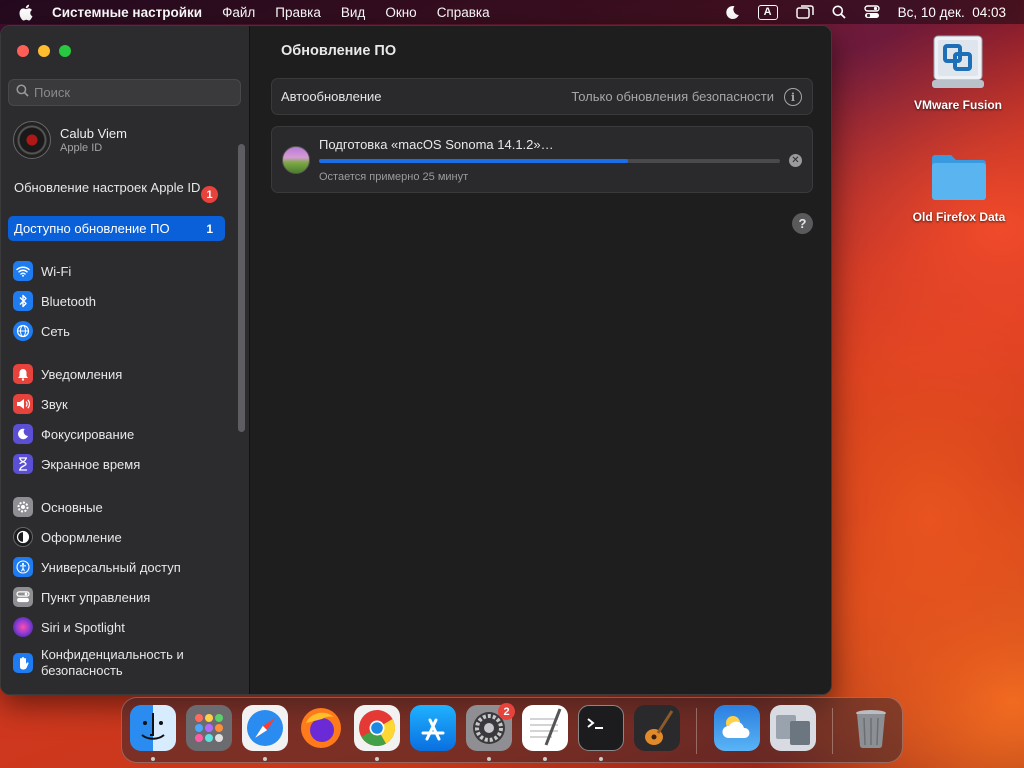 The image size is (1024, 768). Describe the element at coordinates (959, 177) in the screenshot. I see `folder-icon` at that location.